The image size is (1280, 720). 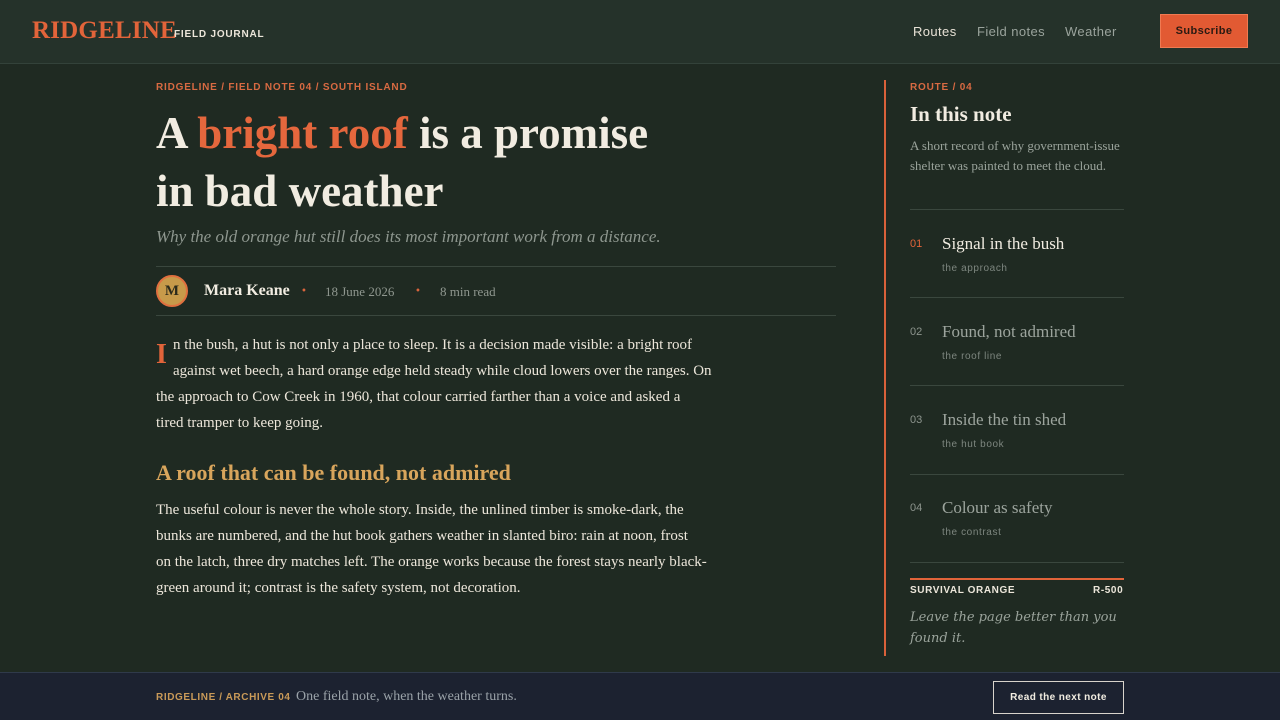 I want to click on drop-cap: I, so click(x=161, y=354).